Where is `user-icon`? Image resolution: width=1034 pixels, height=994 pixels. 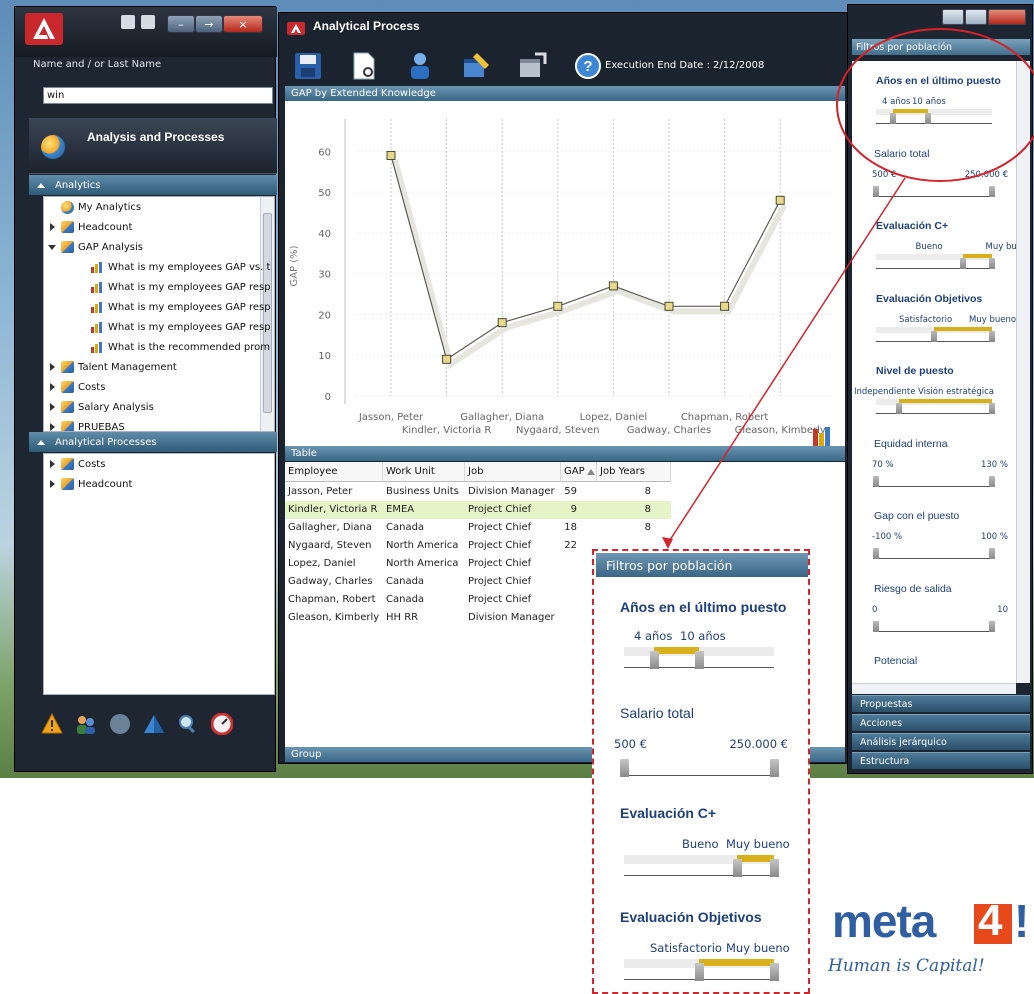
user-icon is located at coordinates (420, 66).